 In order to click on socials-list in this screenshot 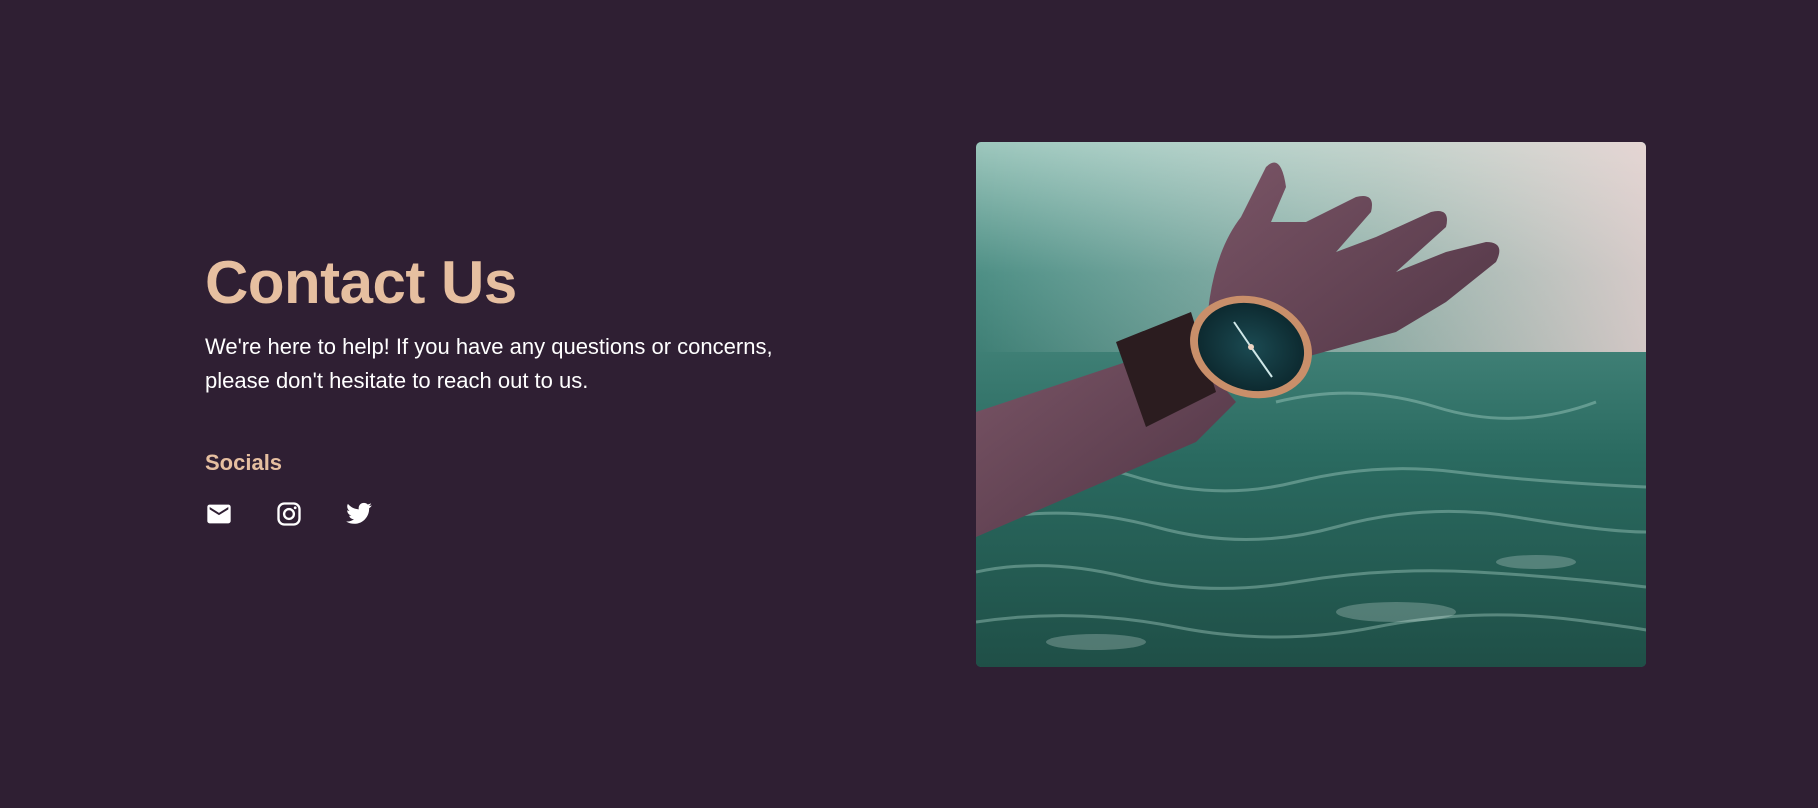, I will do `click(505, 514)`.